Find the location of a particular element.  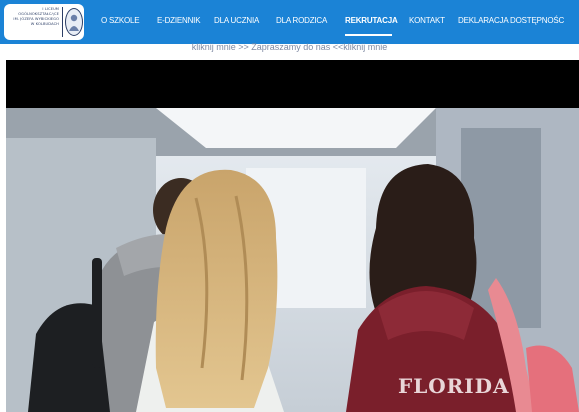

hoodie-print: FLORIDA is located at coordinates (454, 386).